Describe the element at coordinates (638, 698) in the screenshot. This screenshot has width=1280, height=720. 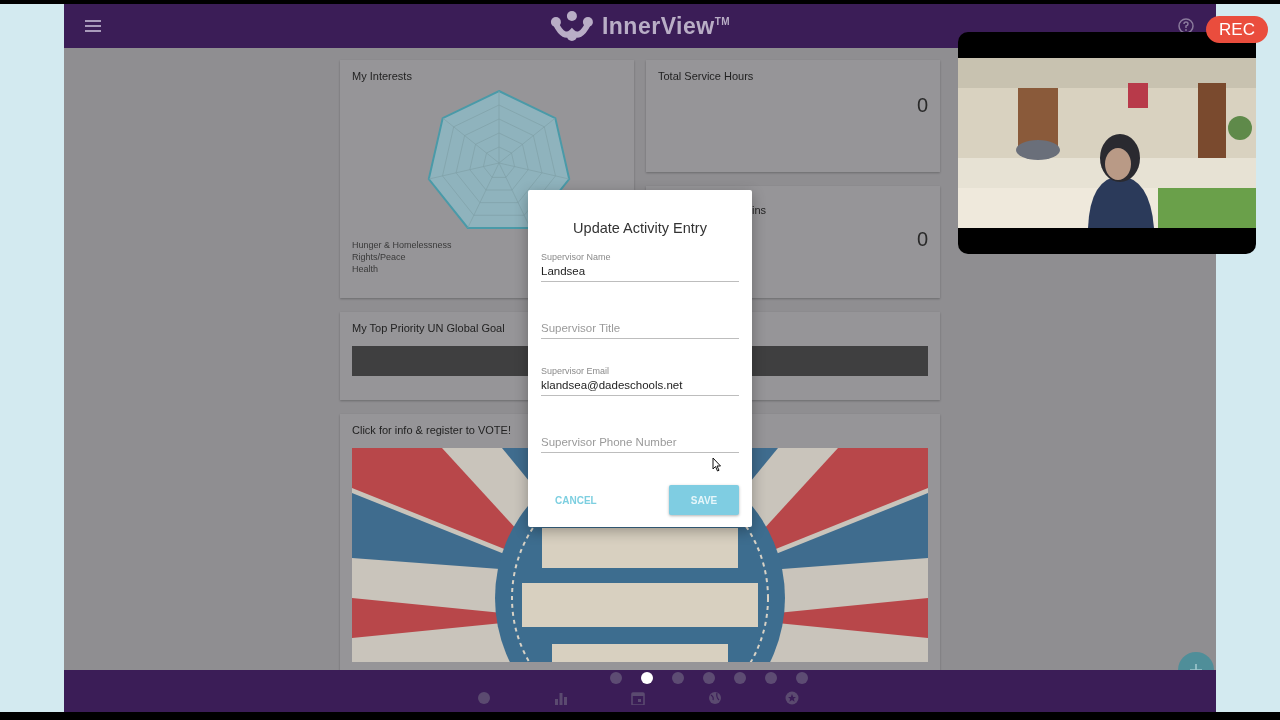
I see `calendar-icon` at that location.